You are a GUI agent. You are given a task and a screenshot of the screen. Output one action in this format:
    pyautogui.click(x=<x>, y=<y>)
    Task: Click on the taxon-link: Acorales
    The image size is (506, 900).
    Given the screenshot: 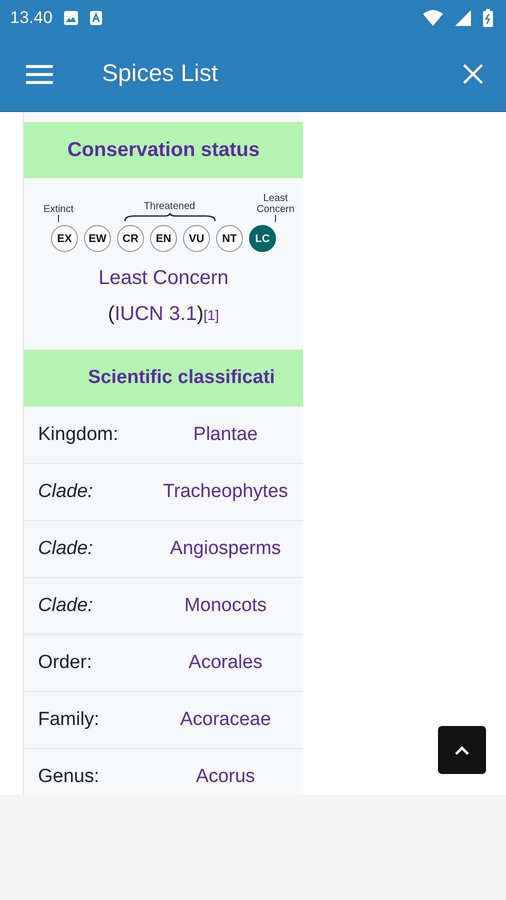 What is the action you would take?
    pyautogui.click(x=225, y=663)
    